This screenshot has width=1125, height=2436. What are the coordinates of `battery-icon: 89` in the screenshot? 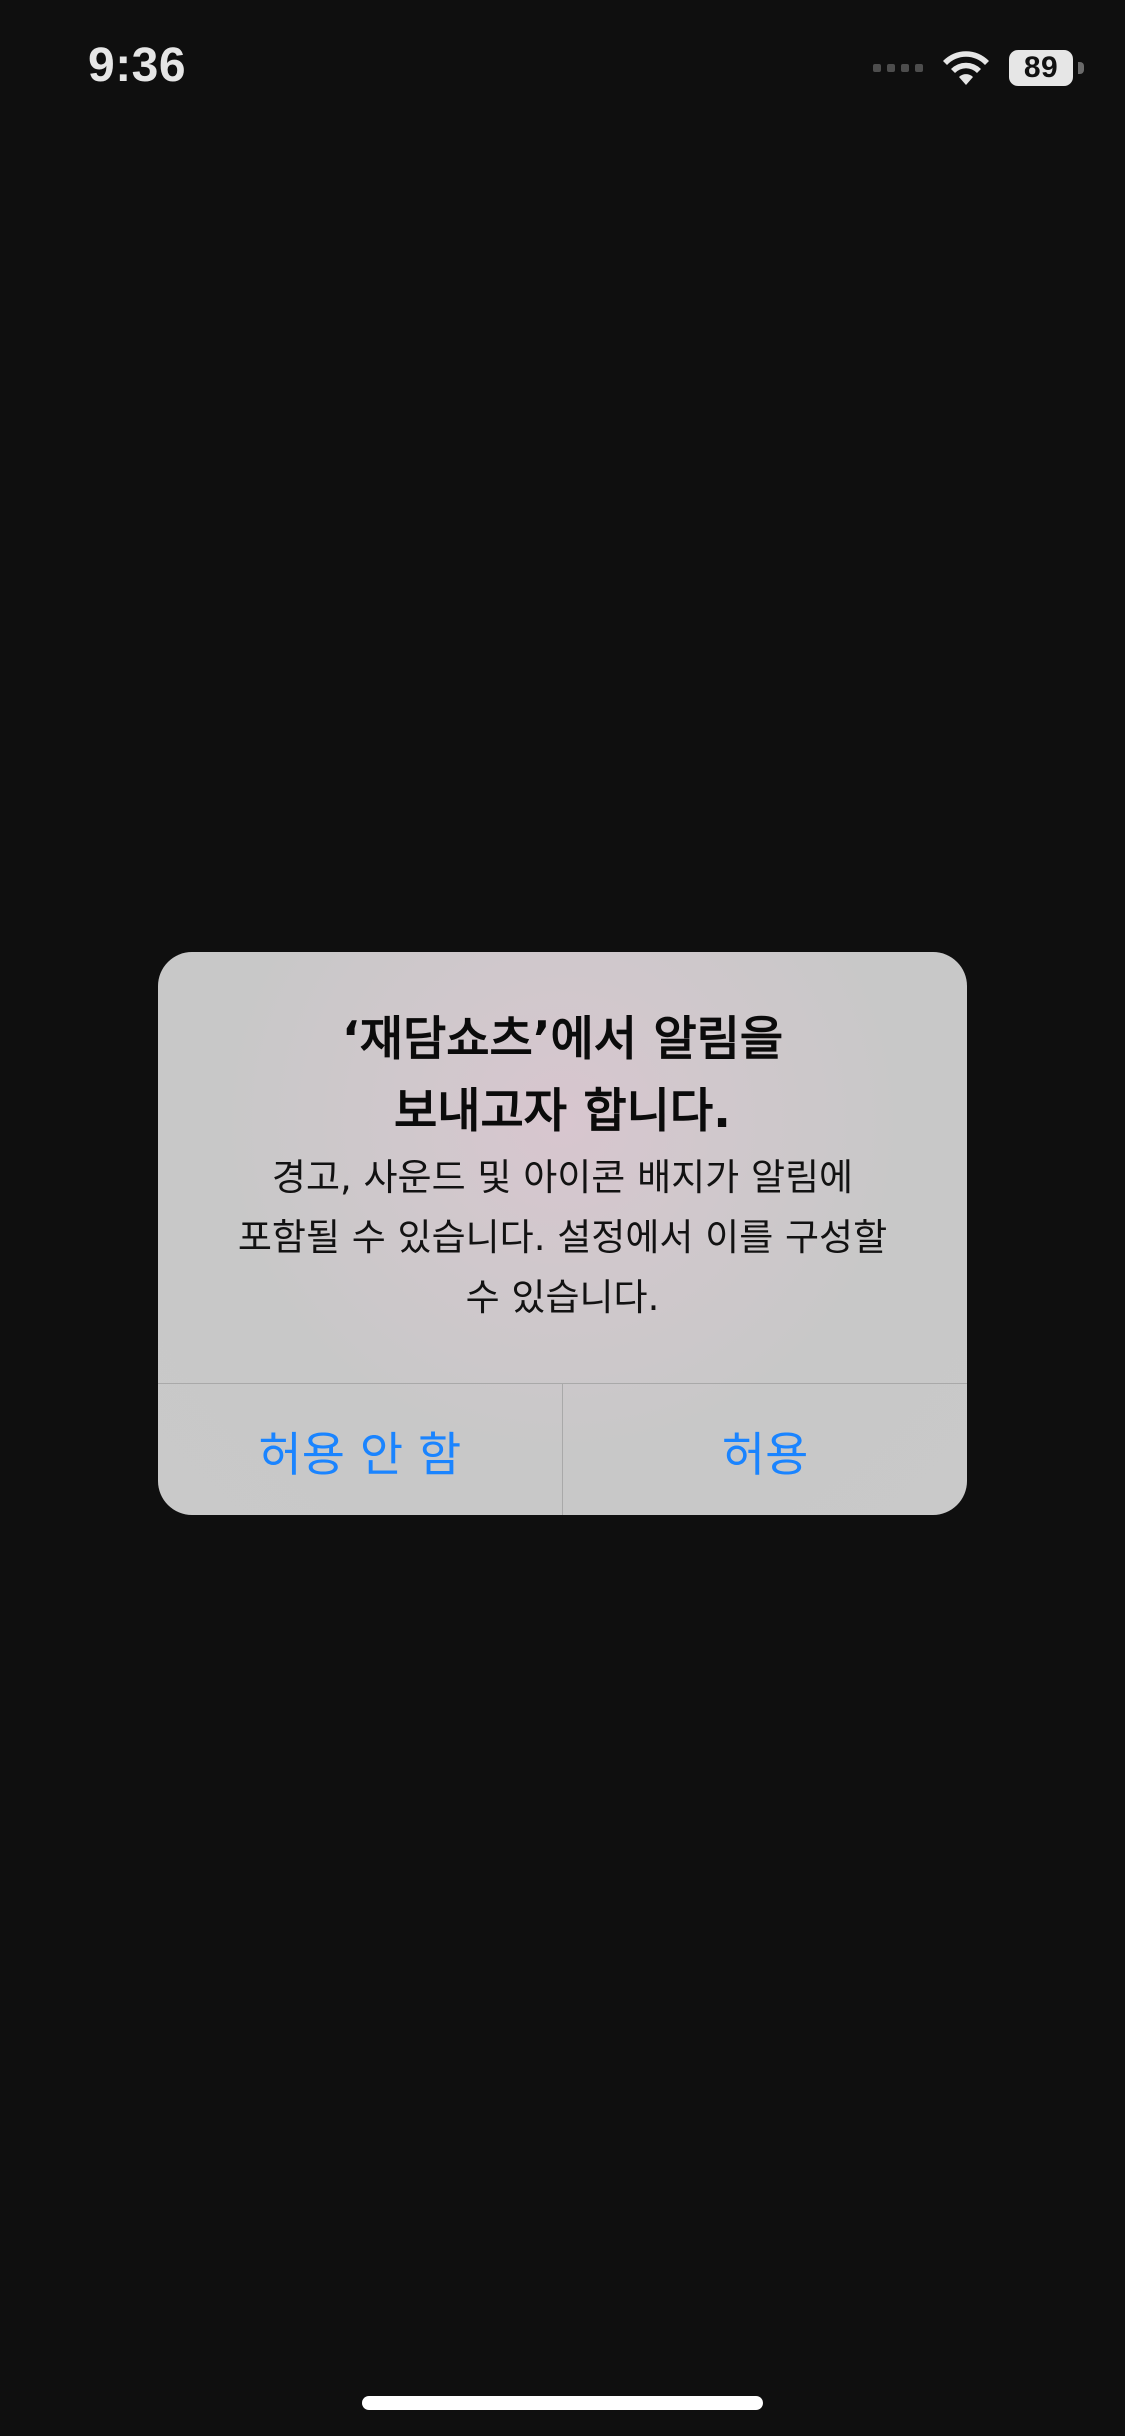 It's located at (1046, 68).